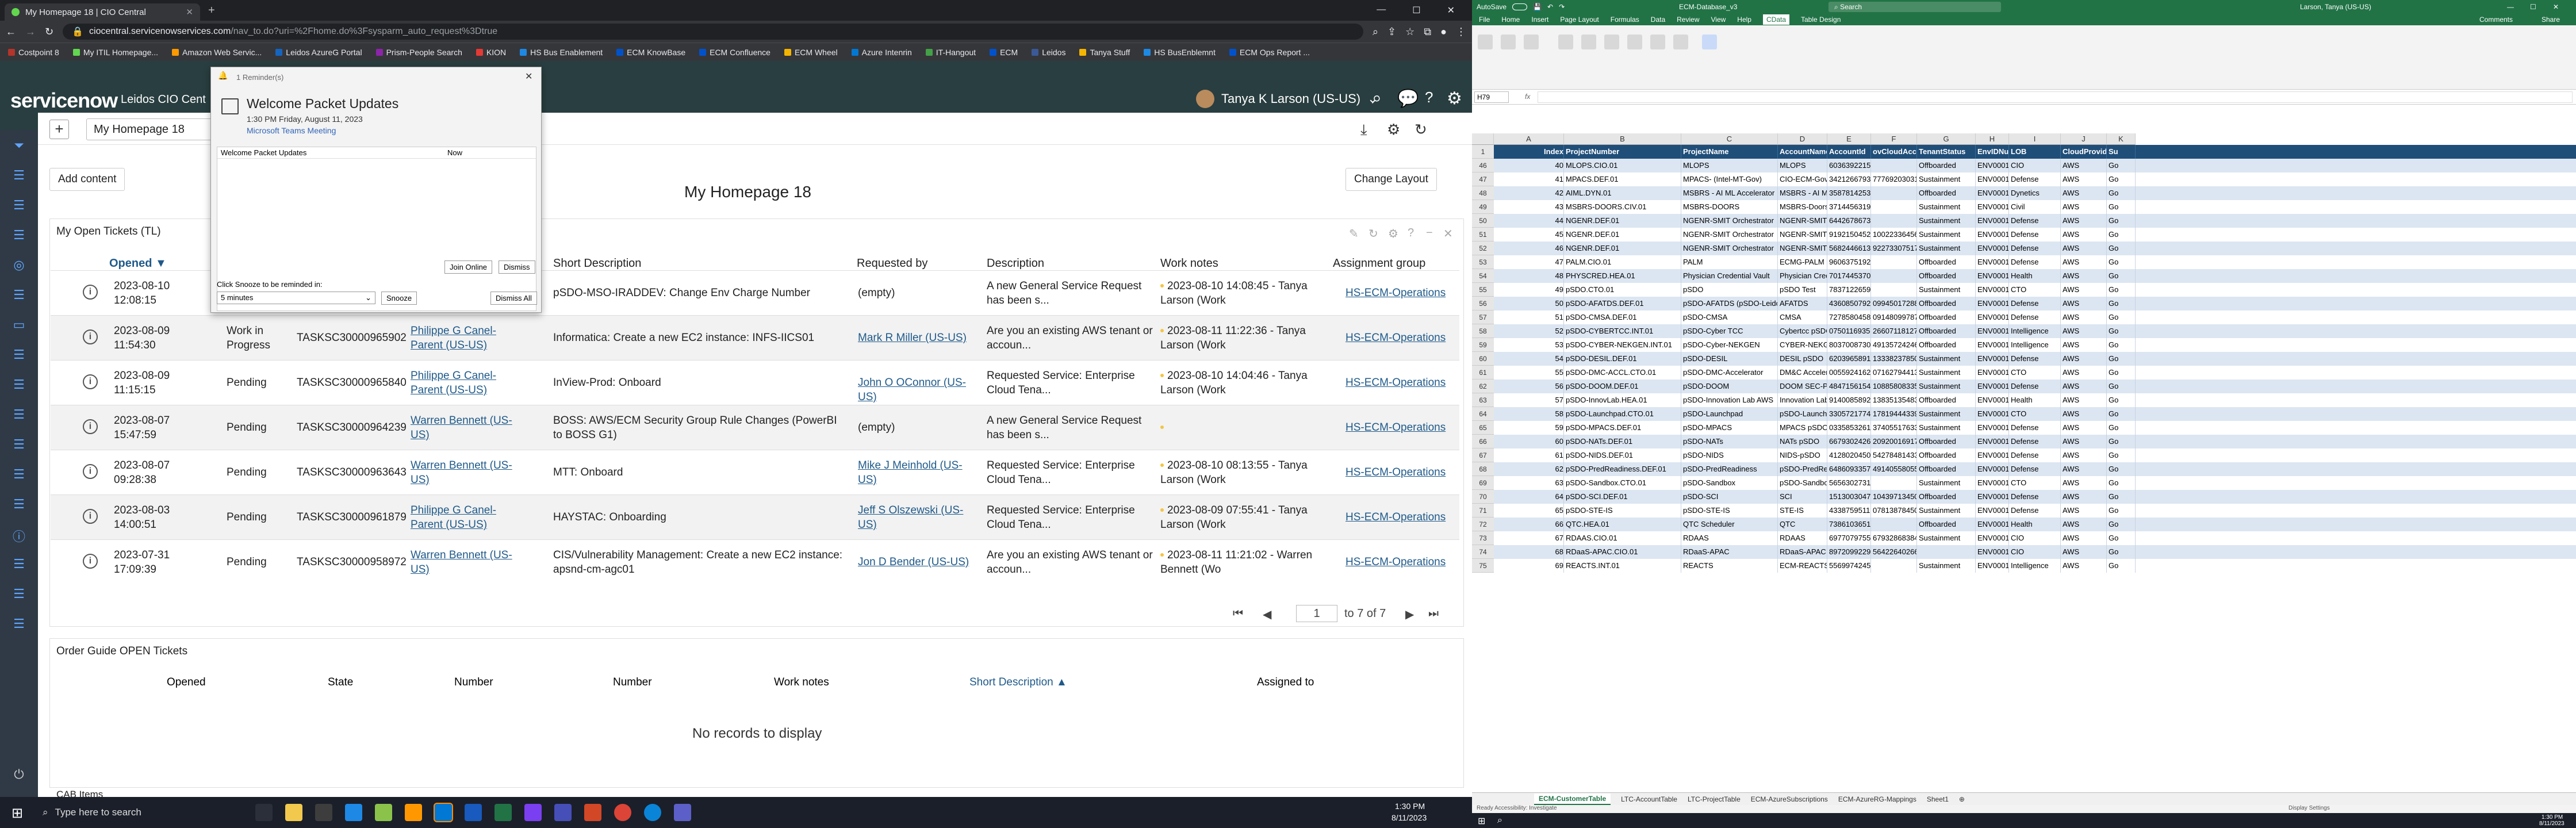 Image resolution: width=2576 pixels, height=828 pixels. Describe the element at coordinates (2035, 152) in the screenshot. I see `cell: LOB` at that location.